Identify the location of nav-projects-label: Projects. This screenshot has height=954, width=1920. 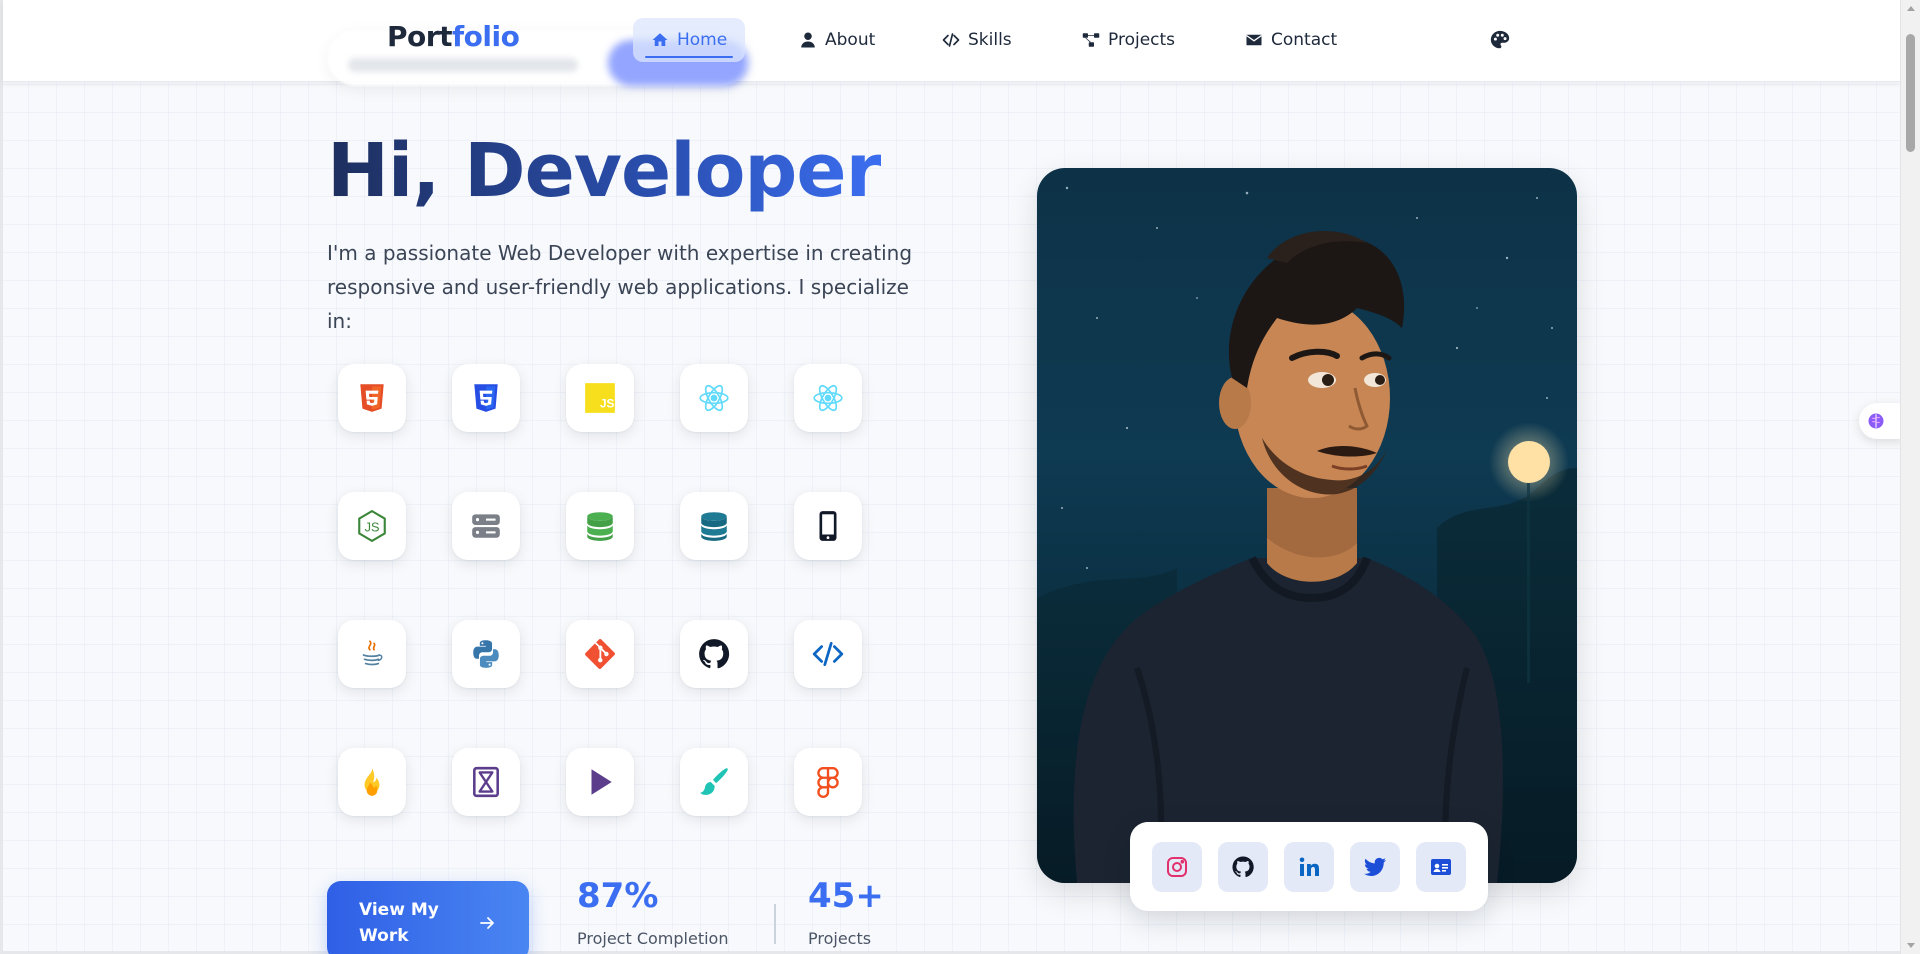
(1142, 40).